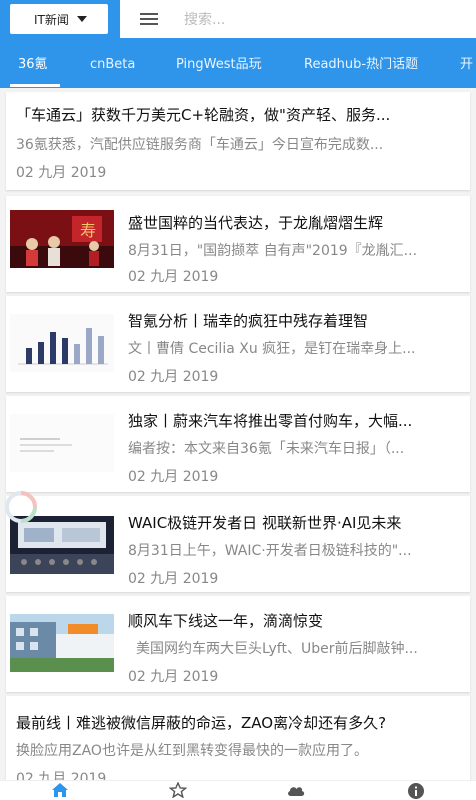 The width and height of the screenshot is (476, 800). I want to click on article-title: 顺风车下线这一年，滴滴惊变, so click(226, 621).